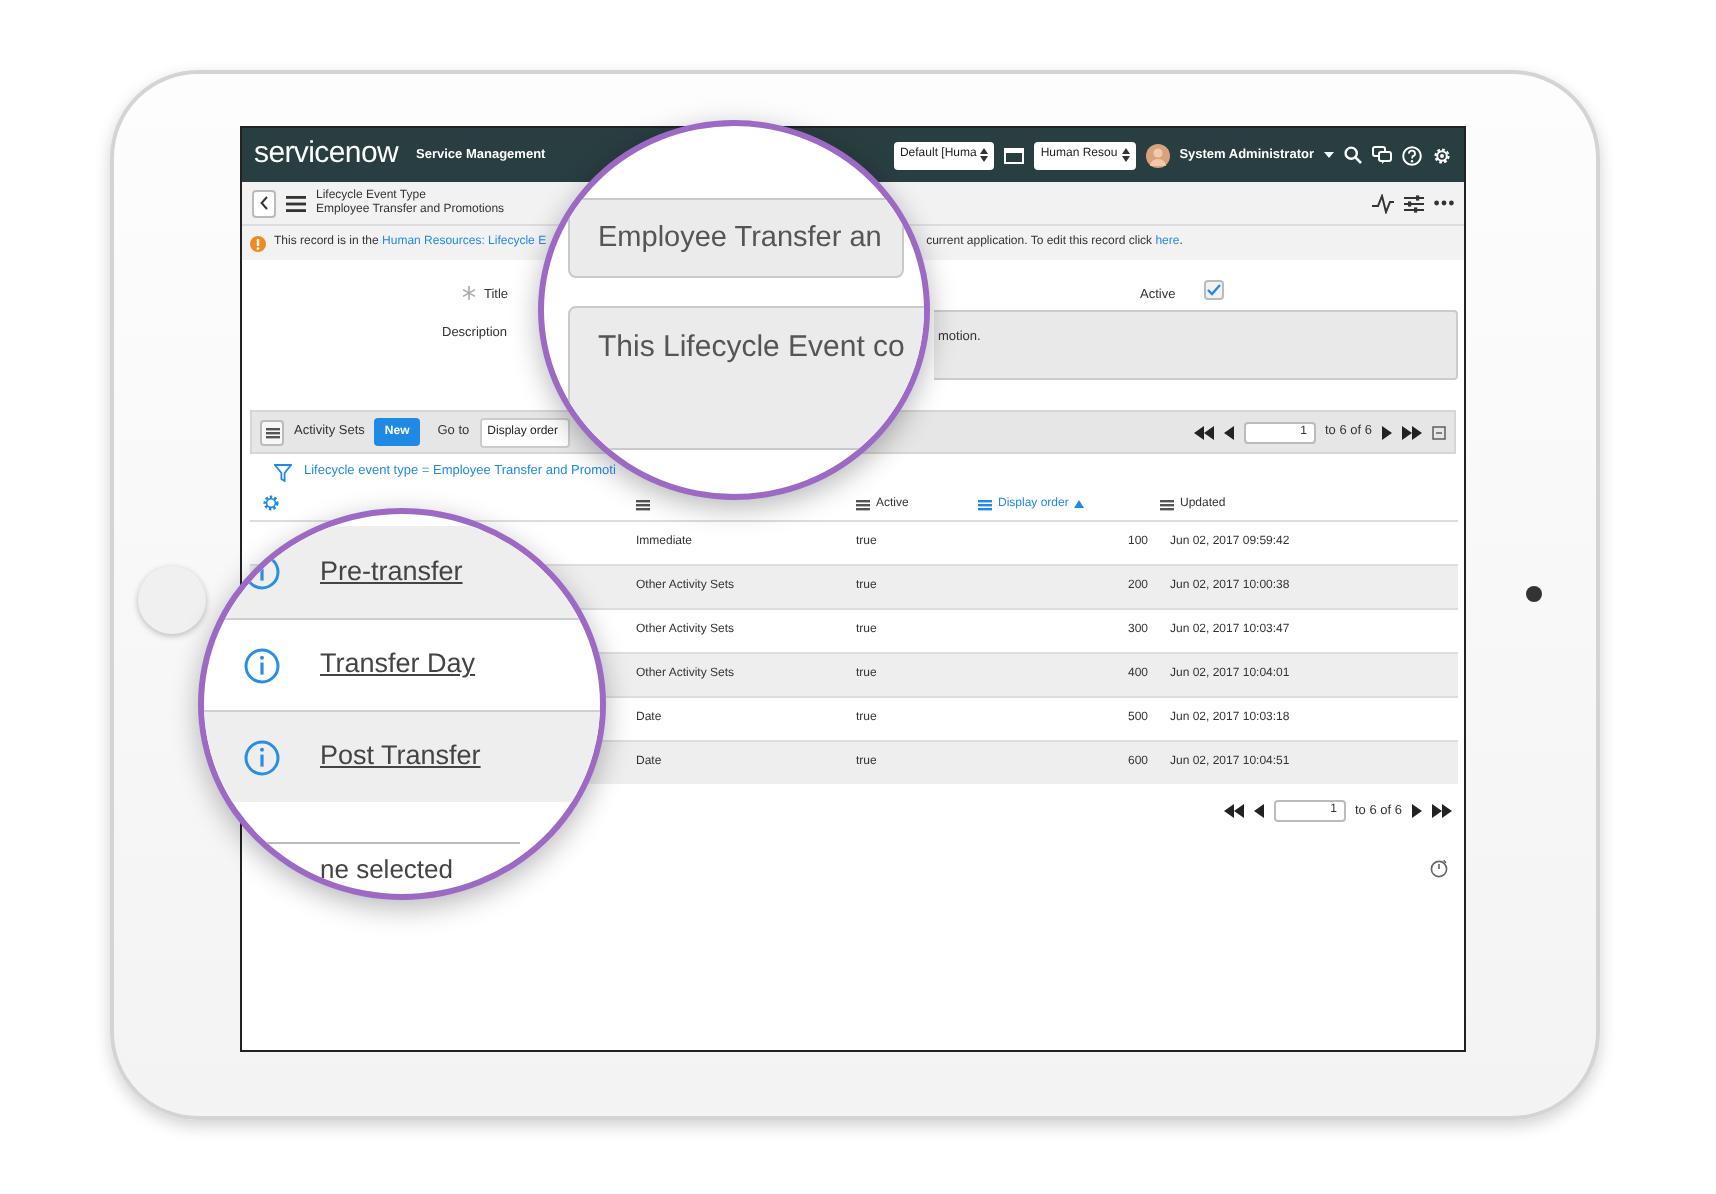  I want to click on help-icon, so click(1412, 155).